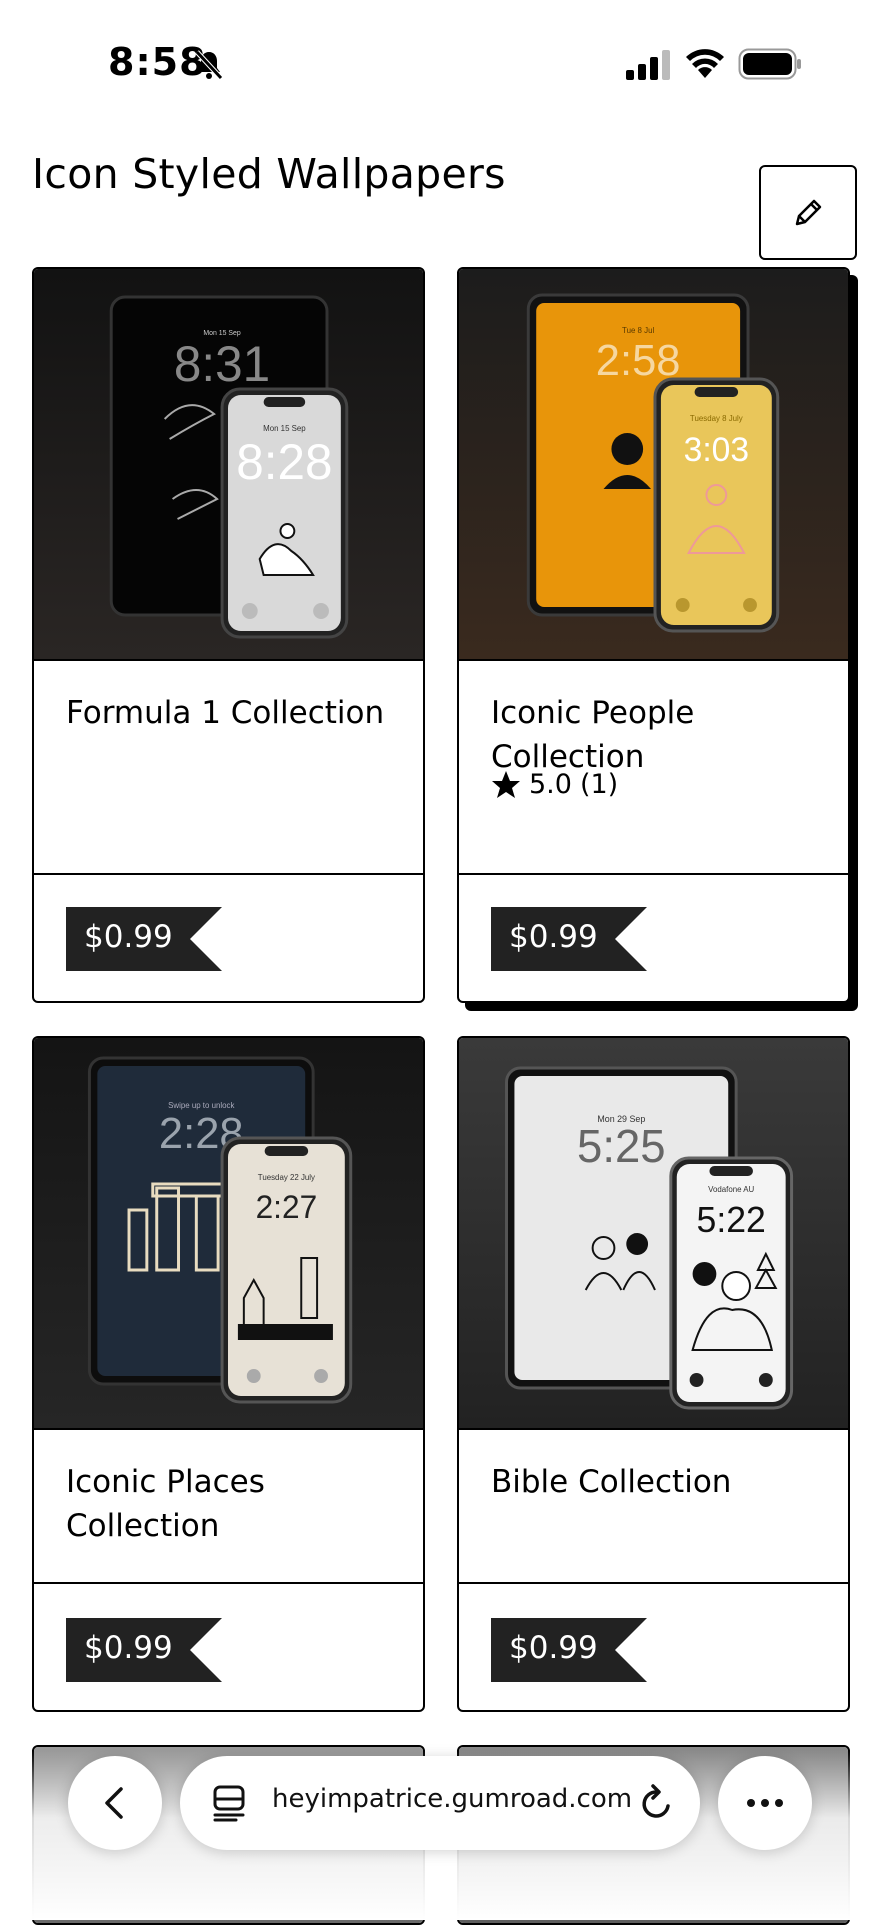 This screenshot has height=1925, width=883. I want to click on more-icon, so click(765, 1803).